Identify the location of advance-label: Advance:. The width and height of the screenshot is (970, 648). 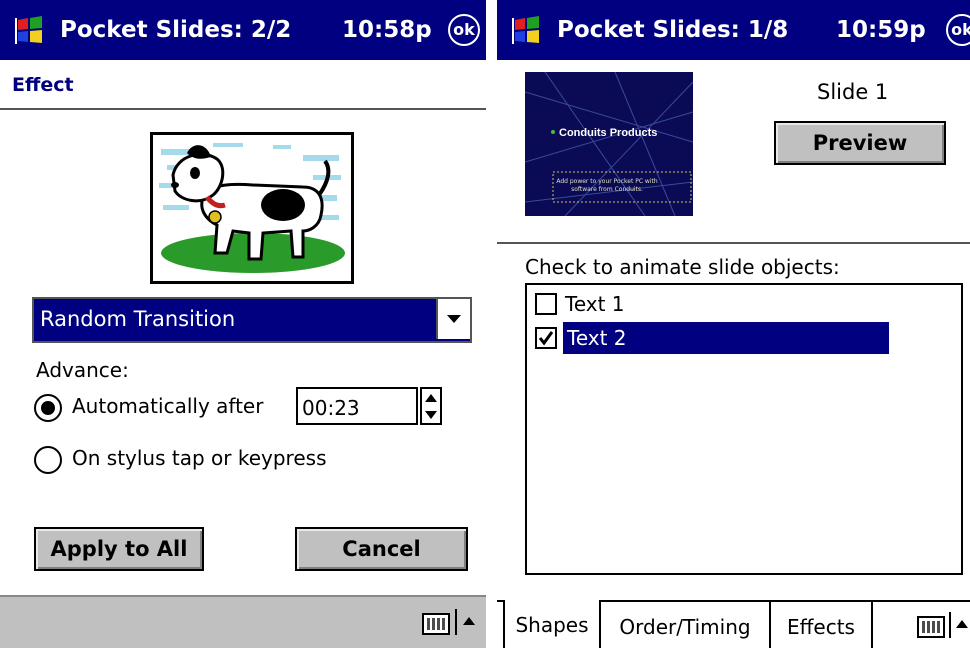
(82, 370).